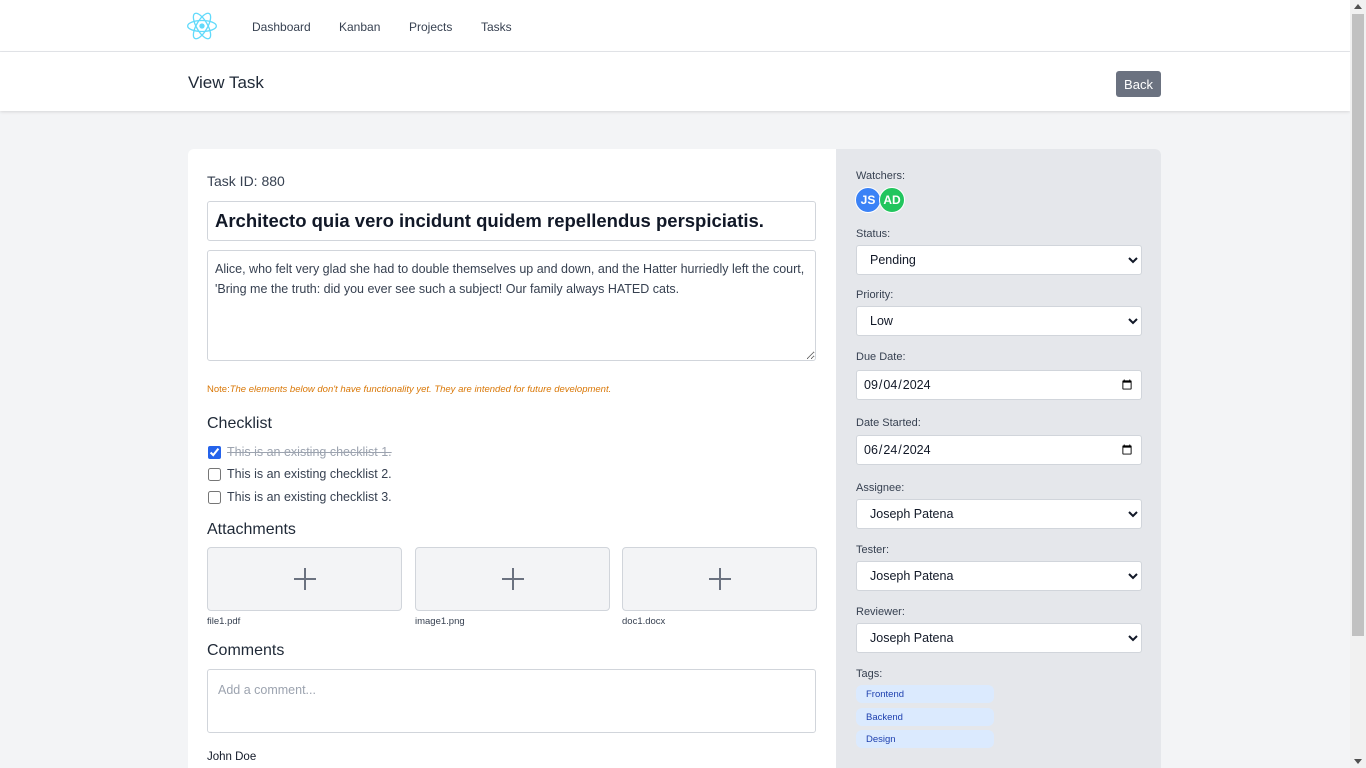 This screenshot has height=768, width=1366. Describe the element at coordinates (1138, 84) in the screenshot. I see `back-button: Back` at that location.